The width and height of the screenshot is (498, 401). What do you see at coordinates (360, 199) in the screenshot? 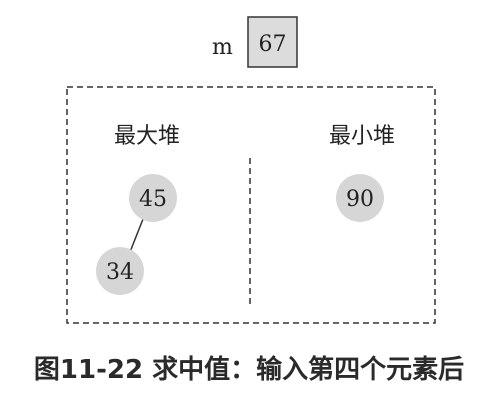
I see `min-heap-node-root-value: 90` at bounding box center [360, 199].